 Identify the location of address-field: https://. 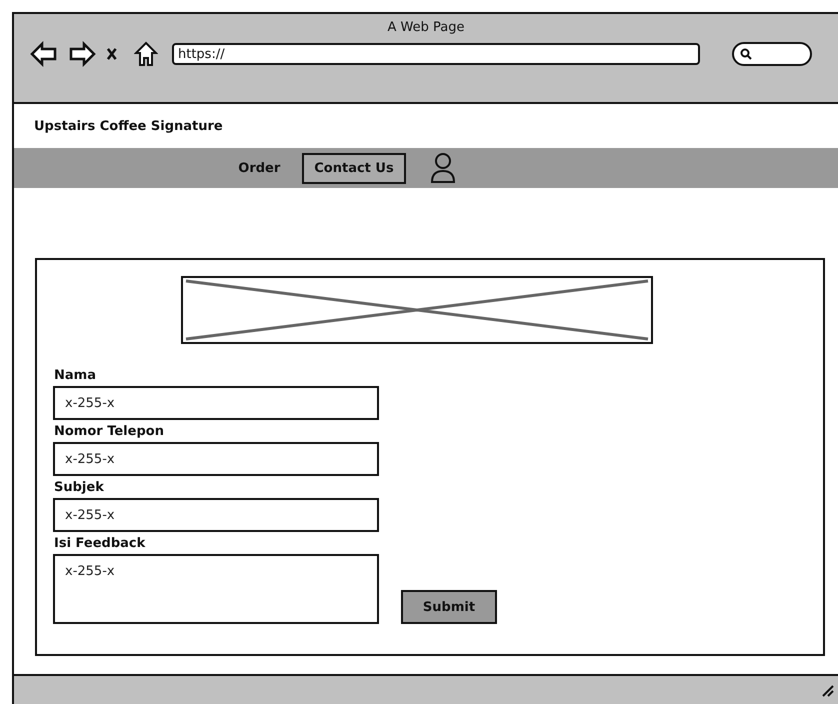
(436, 54).